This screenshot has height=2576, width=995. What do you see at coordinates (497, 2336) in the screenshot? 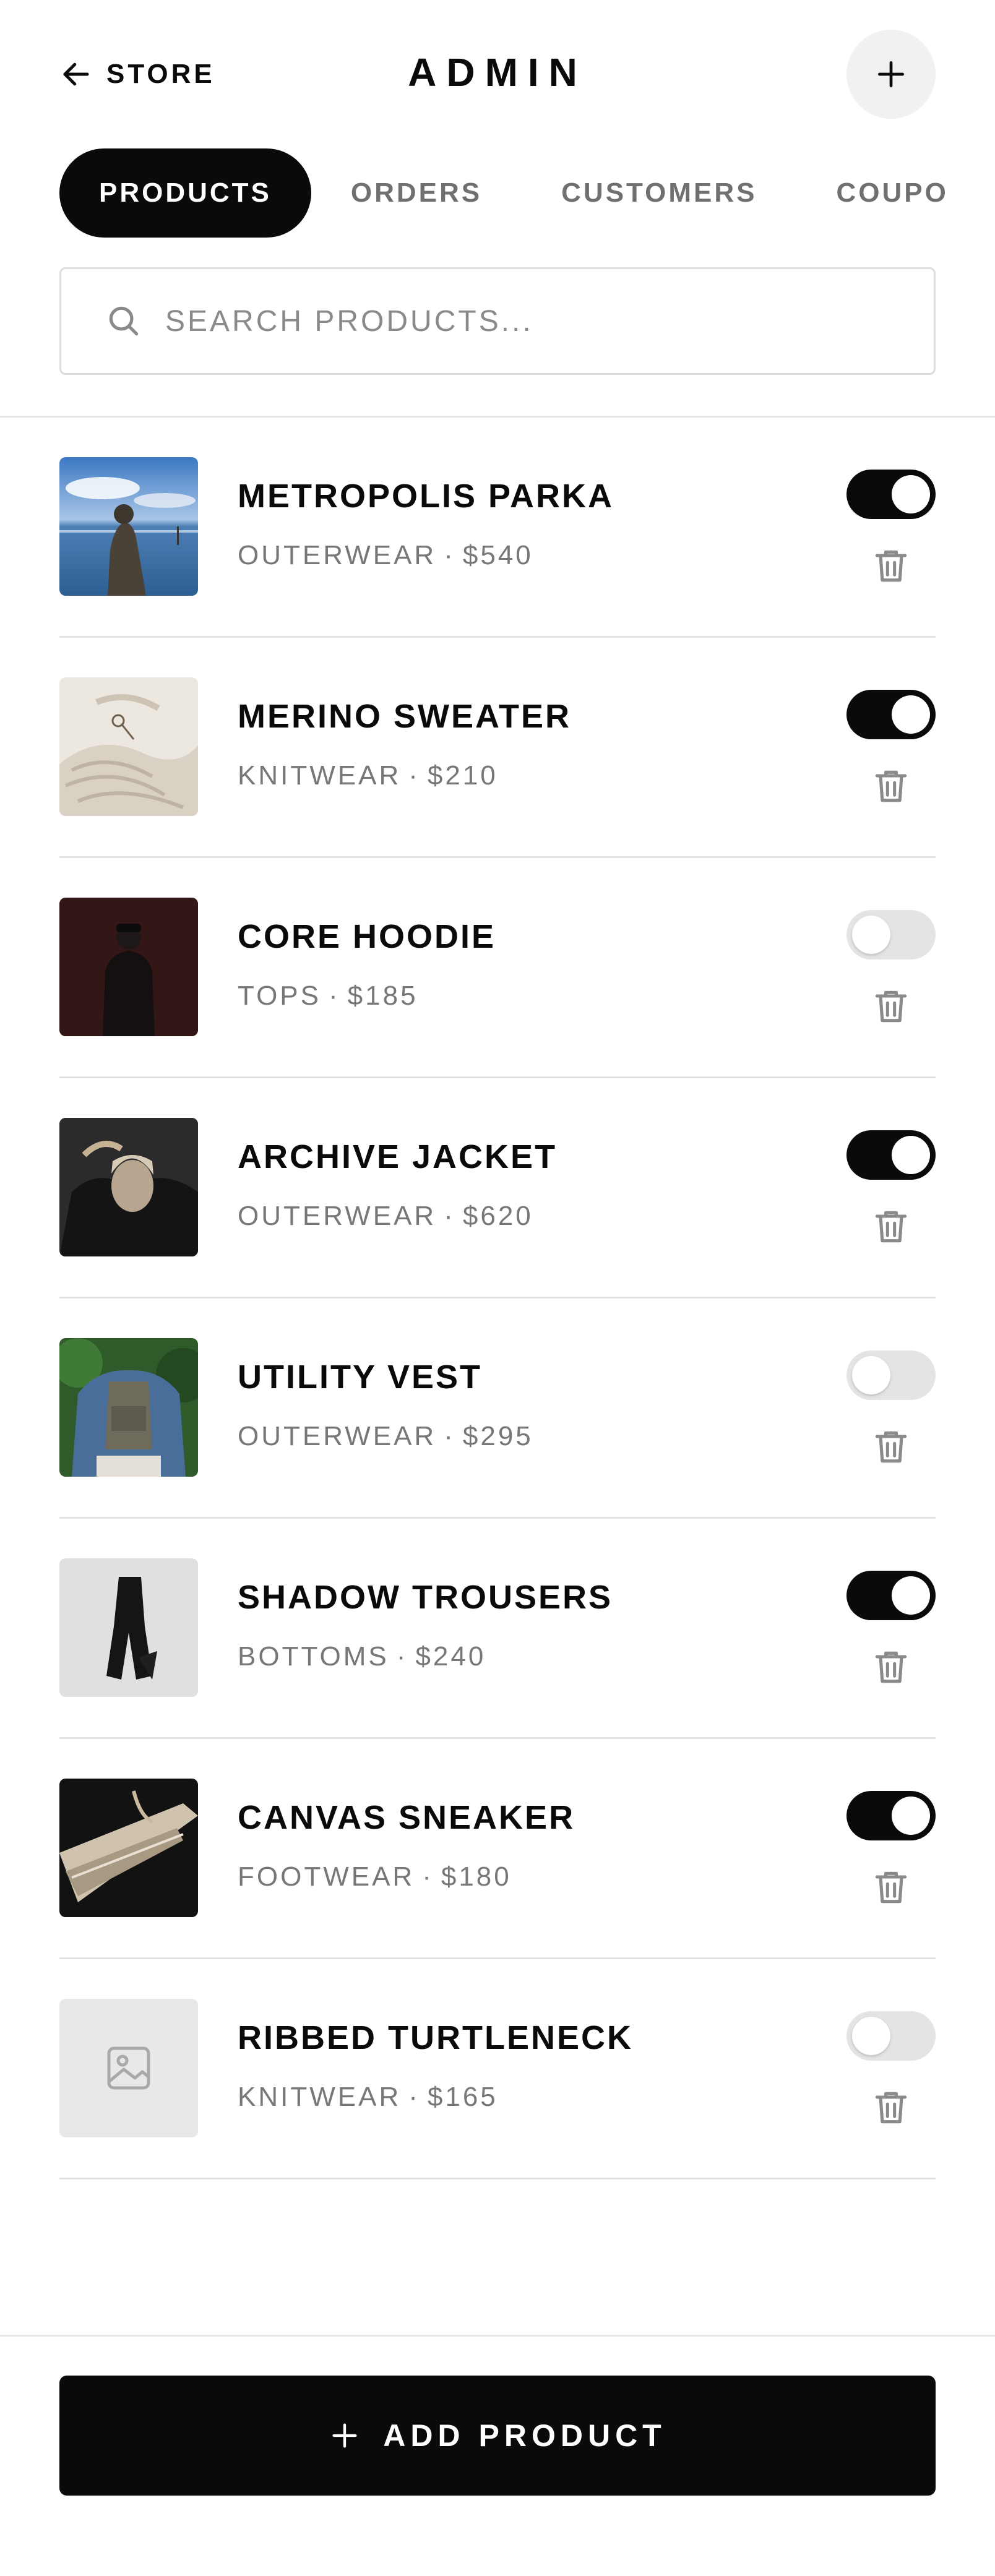
I see `footer-divider` at bounding box center [497, 2336].